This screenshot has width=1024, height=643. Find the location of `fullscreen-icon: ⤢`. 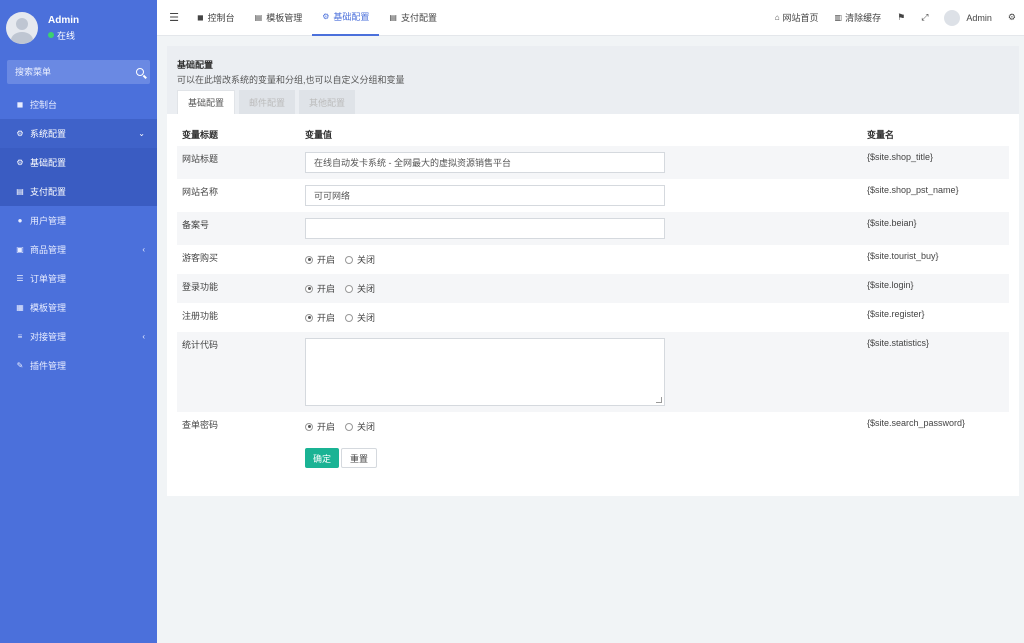

fullscreen-icon: ⤢ is located at coordinates (925, 17).